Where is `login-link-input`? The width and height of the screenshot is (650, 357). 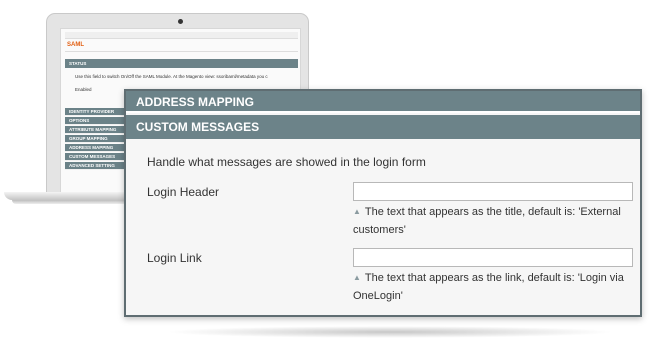 login-link-input is located at coordinates (493, 257).